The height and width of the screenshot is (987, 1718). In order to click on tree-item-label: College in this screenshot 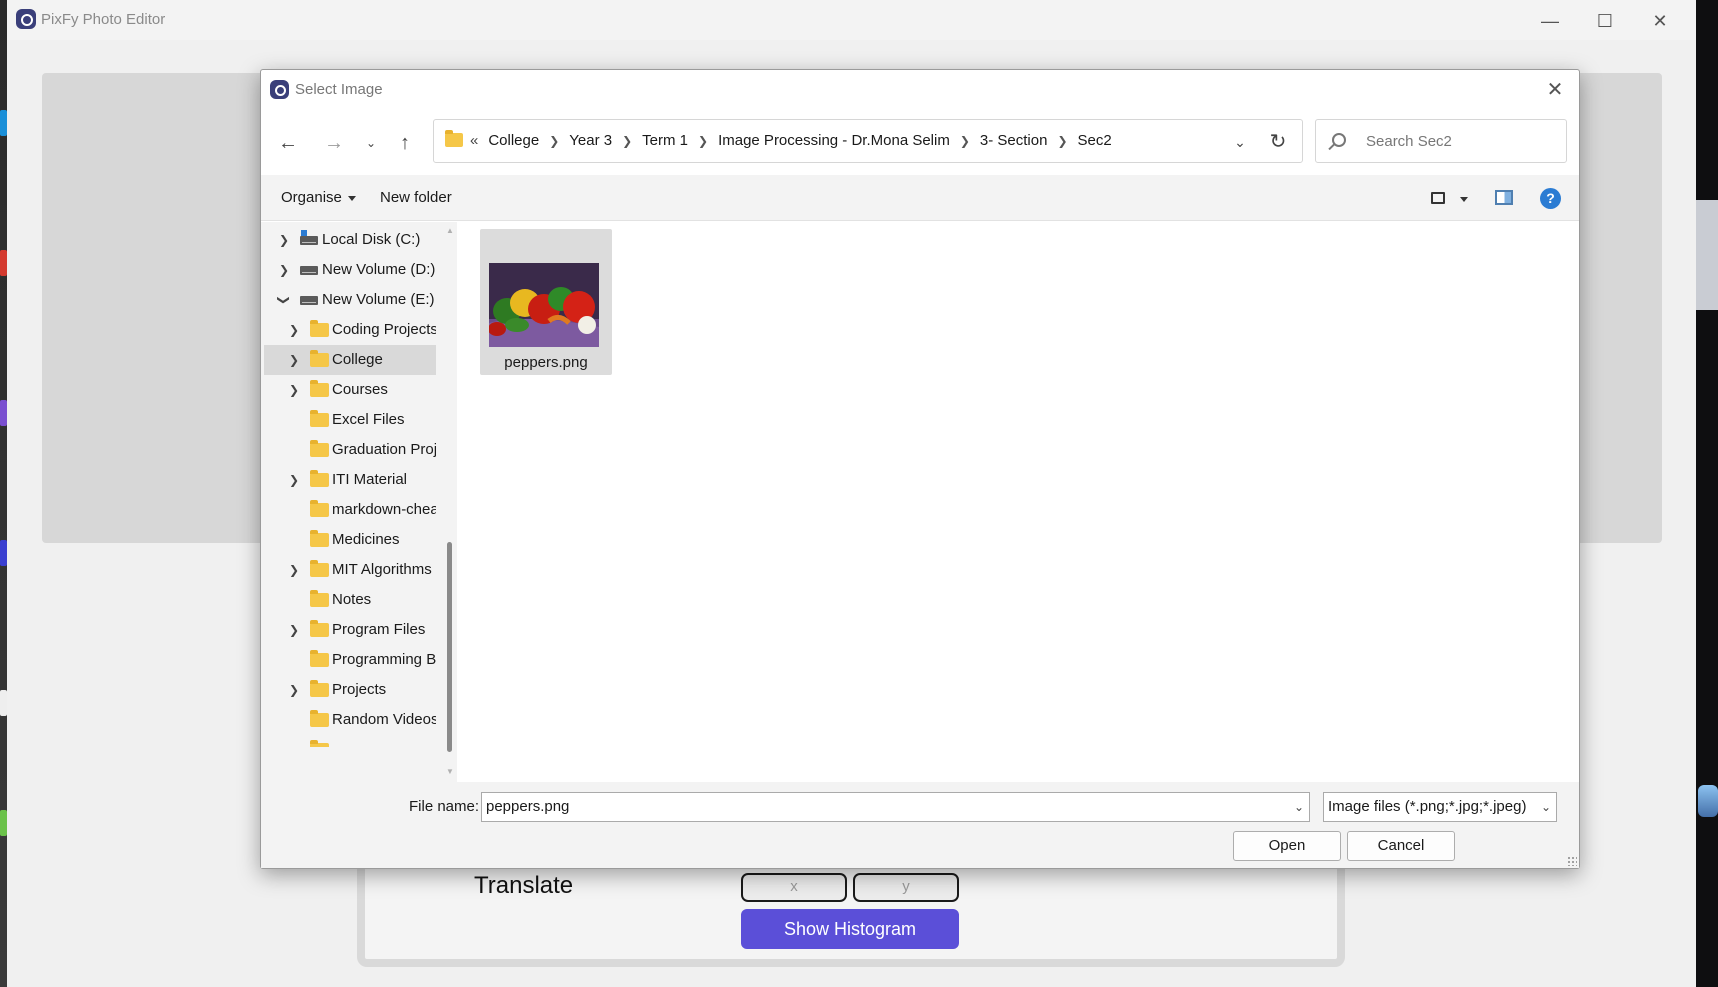, I will do `click(357, 359)`.